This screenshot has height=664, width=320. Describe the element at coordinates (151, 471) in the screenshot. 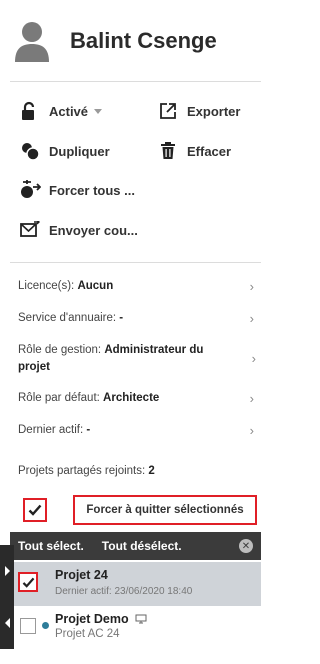

I see `shared-projects-value: 2` at that location.